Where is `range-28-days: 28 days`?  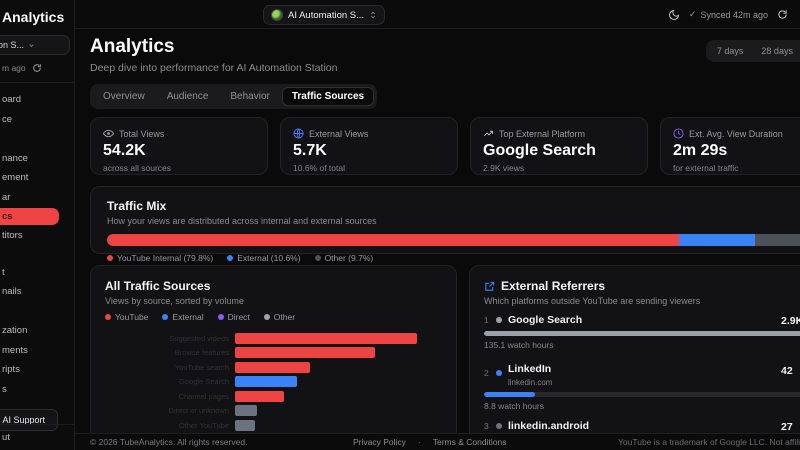
range-28-days: 28 days is located at coordinates (776, 51).